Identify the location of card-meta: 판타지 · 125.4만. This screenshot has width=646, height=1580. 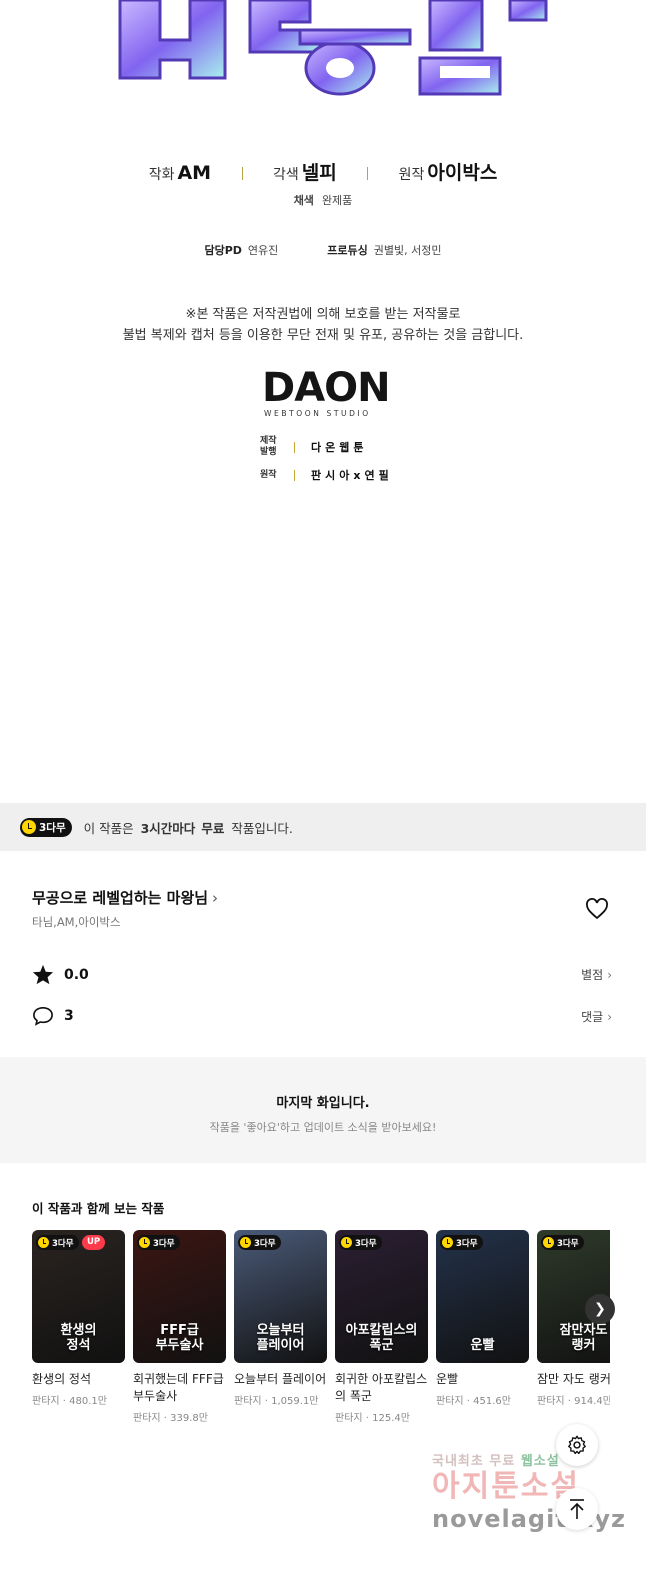
(372, 1418).